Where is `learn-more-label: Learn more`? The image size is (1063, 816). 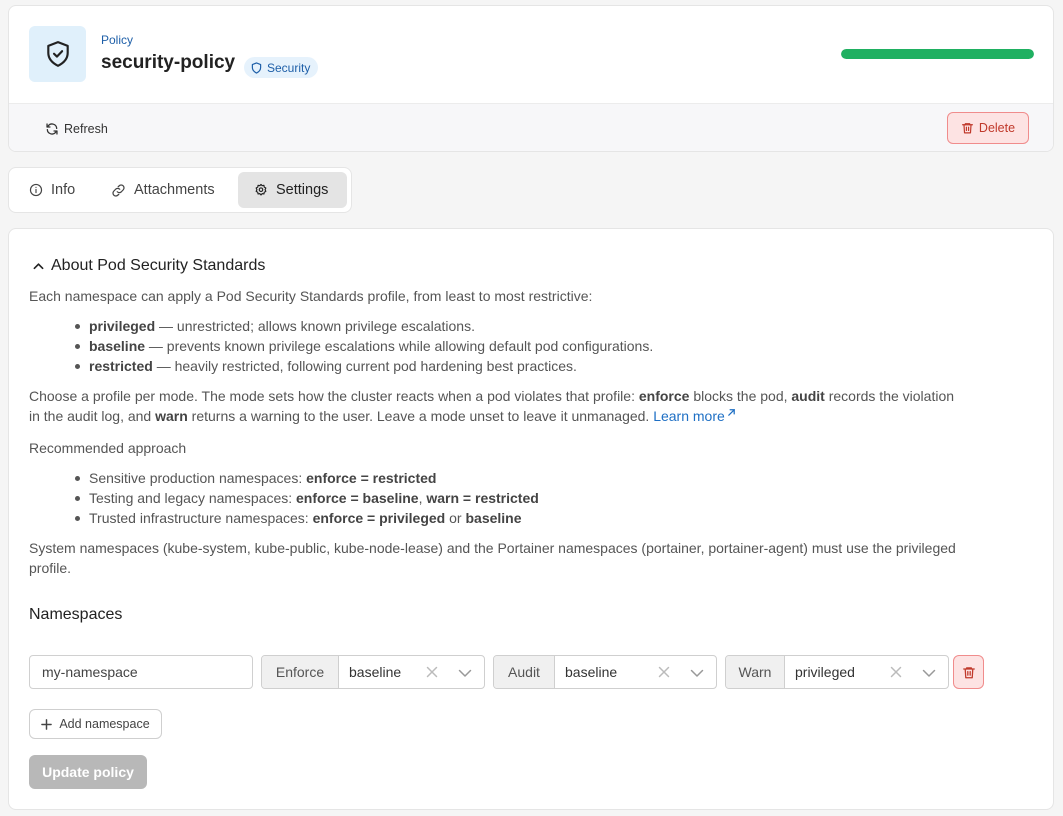 learn-more-label: Learn more is located at coordinates (689, 416).